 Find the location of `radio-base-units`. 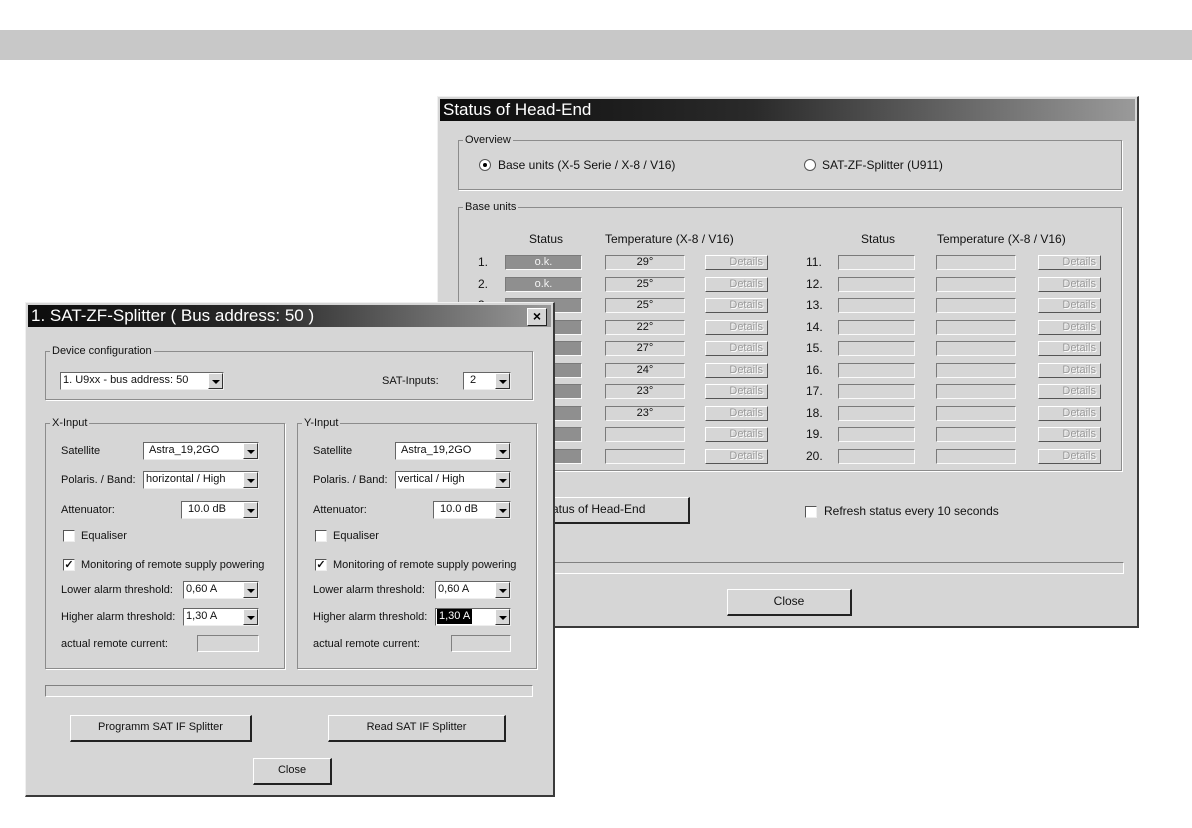

radio-base-units is located at coordinates (485, 165).